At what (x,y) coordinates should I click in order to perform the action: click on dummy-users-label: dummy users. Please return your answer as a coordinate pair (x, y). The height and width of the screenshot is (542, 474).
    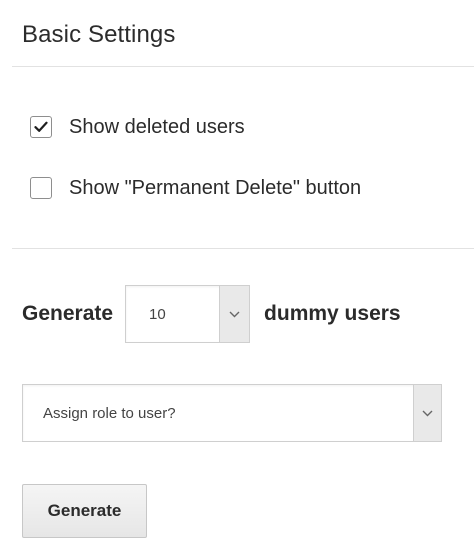
    Looking at the image, I should click on (332, 313).